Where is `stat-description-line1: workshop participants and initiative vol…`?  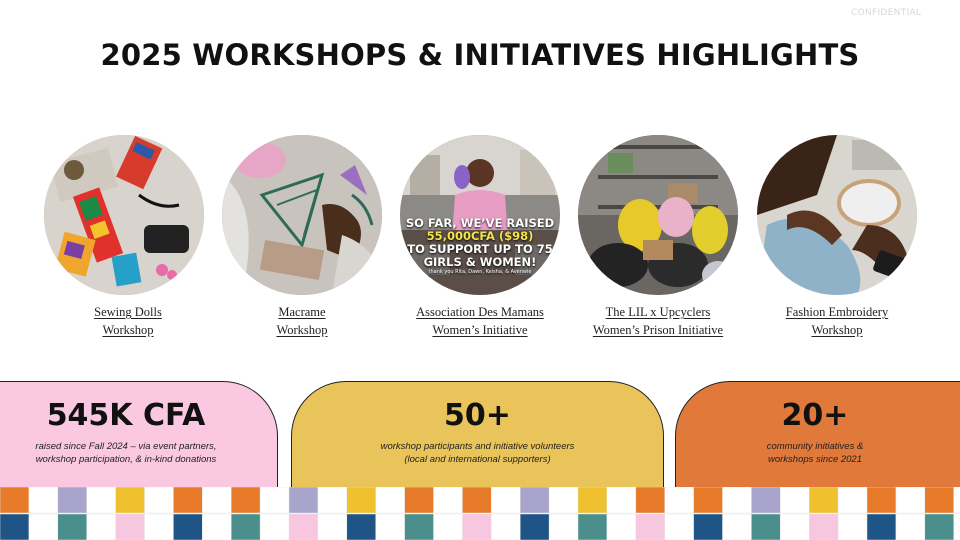 stat-description-line1: workshop participants and initiative vol… is located at coordinates (477, 446).